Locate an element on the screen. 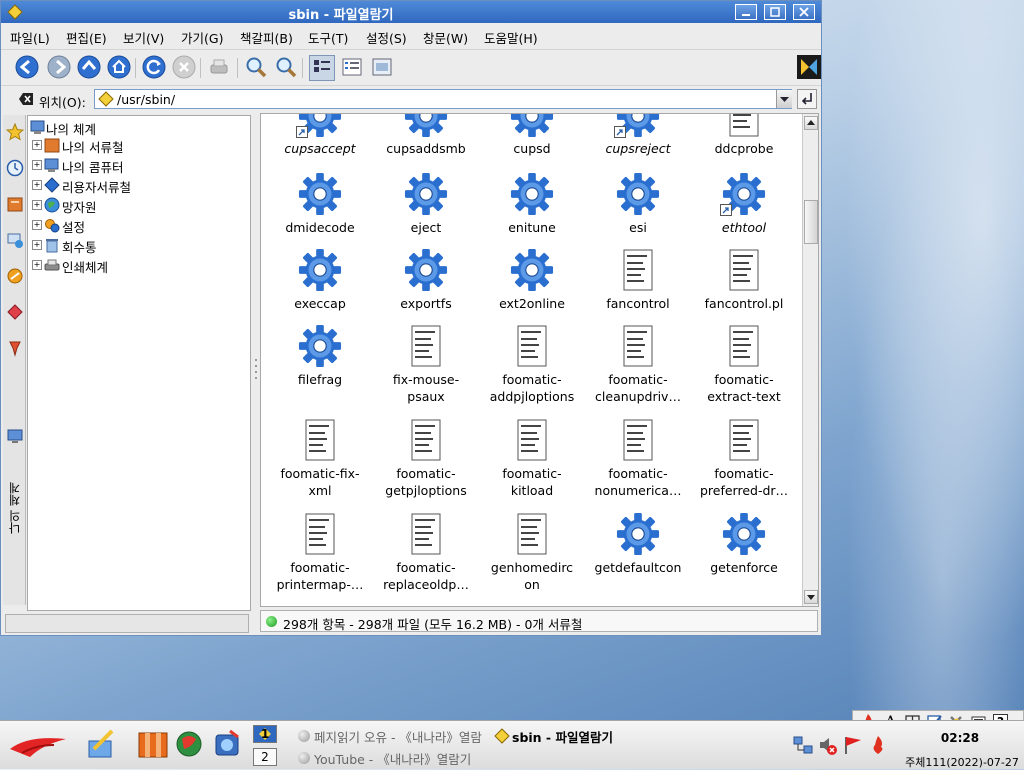 Image resolution: width=1024 pixels, height=770 pixels. menu-edit: 편집(E) is located at coordinates (86, 37).